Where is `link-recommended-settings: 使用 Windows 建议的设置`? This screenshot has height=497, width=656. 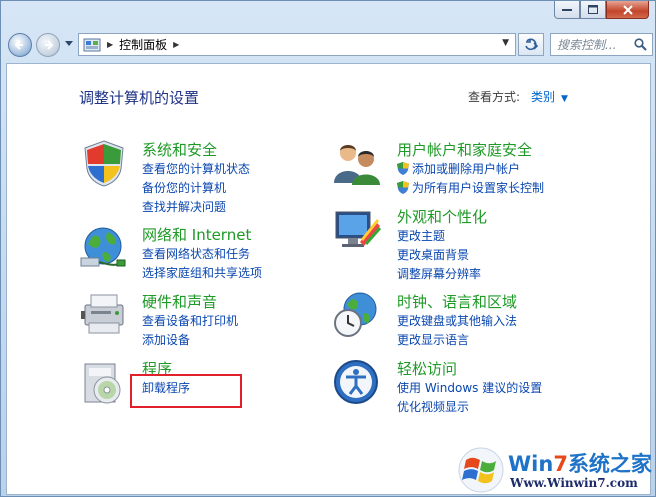 link-recommended-settings: 使用 Windows 建议的设置 is located at coordinates (469, 387).